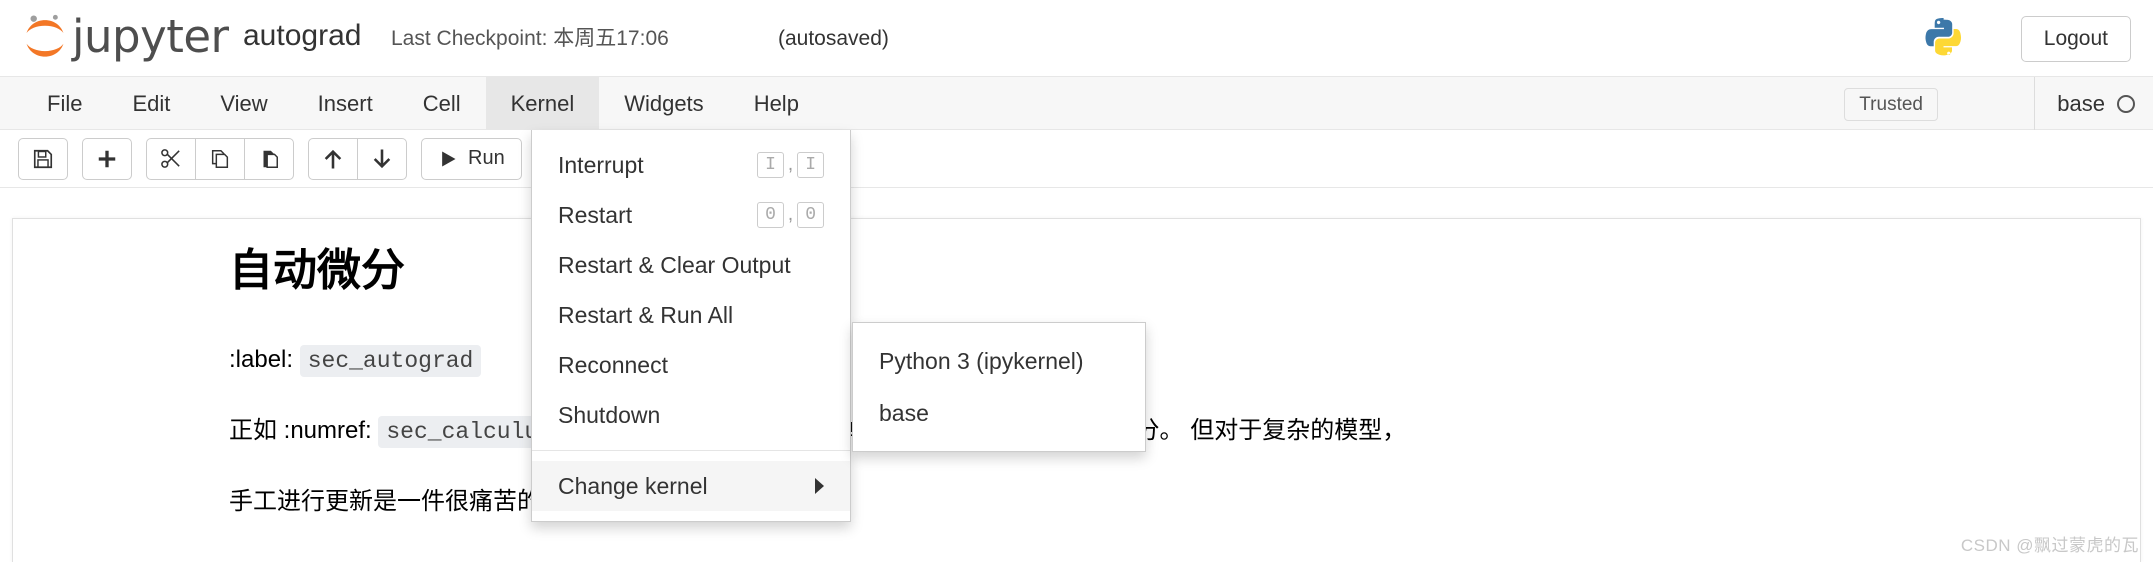 This screenshot has height=562, width=2153. Describe the element at coordinates (151, 103) in the screenshot. I see `menu-edit: Edit` at that location.